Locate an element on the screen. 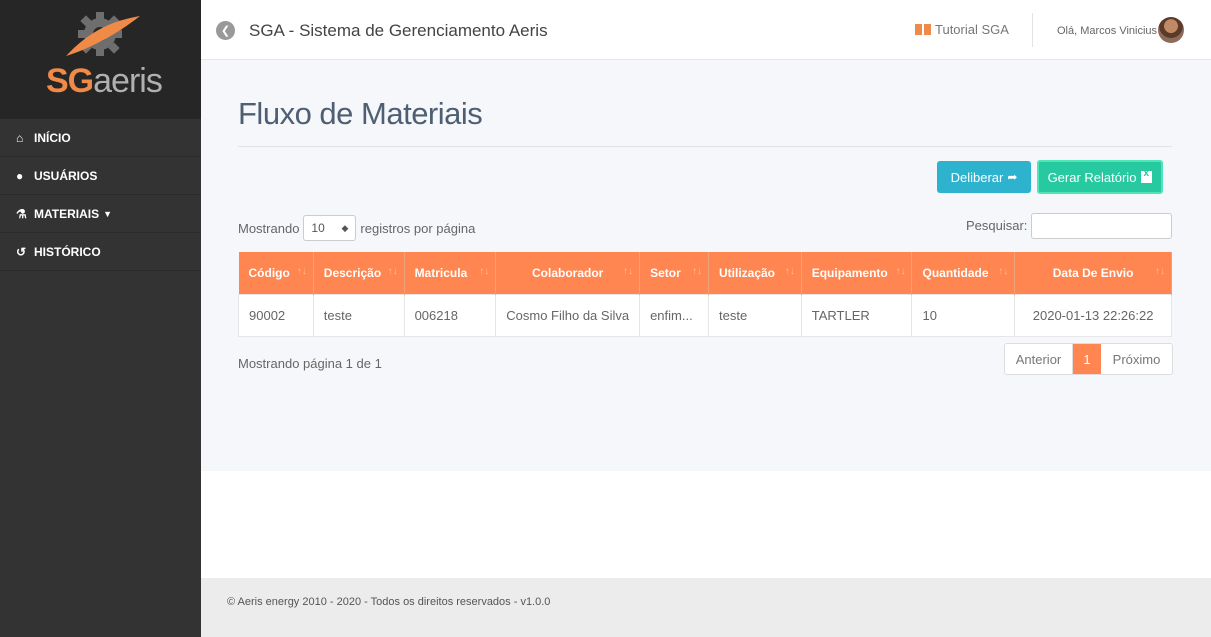 This screenshot has height=637, width=1211. pagination-prev: Anterior is located at coordinates (1039, 359).